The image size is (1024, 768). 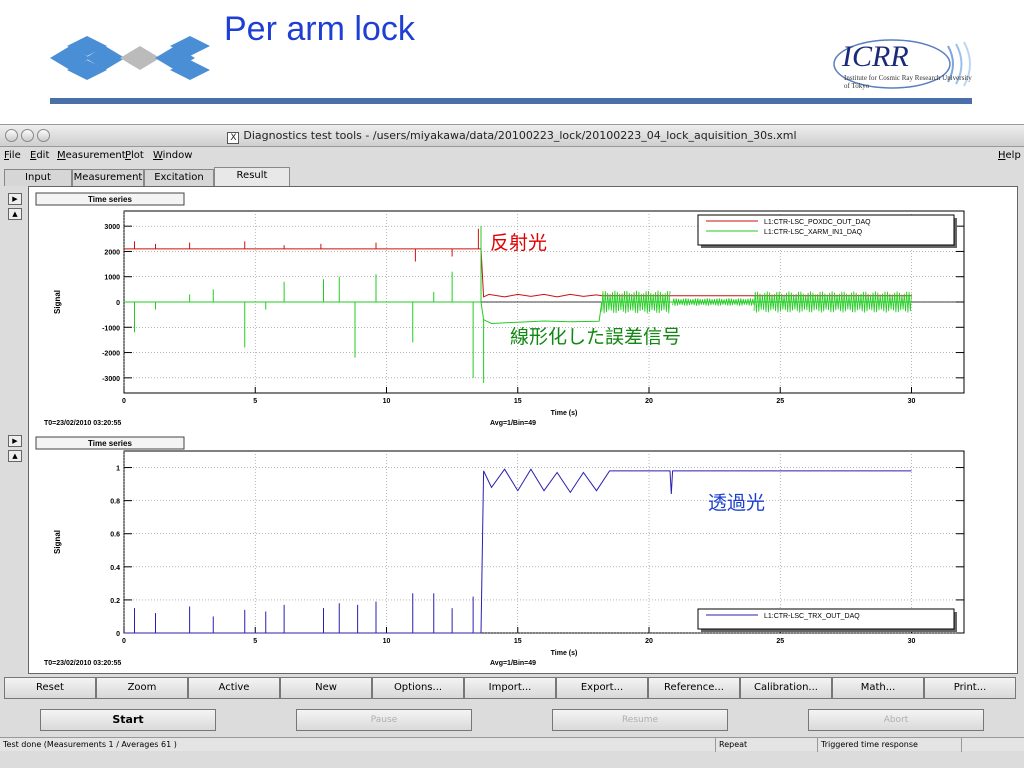 I want to click on menu-bar: File Edit Measurement Plot Window Help, so click(x=512, y=156).